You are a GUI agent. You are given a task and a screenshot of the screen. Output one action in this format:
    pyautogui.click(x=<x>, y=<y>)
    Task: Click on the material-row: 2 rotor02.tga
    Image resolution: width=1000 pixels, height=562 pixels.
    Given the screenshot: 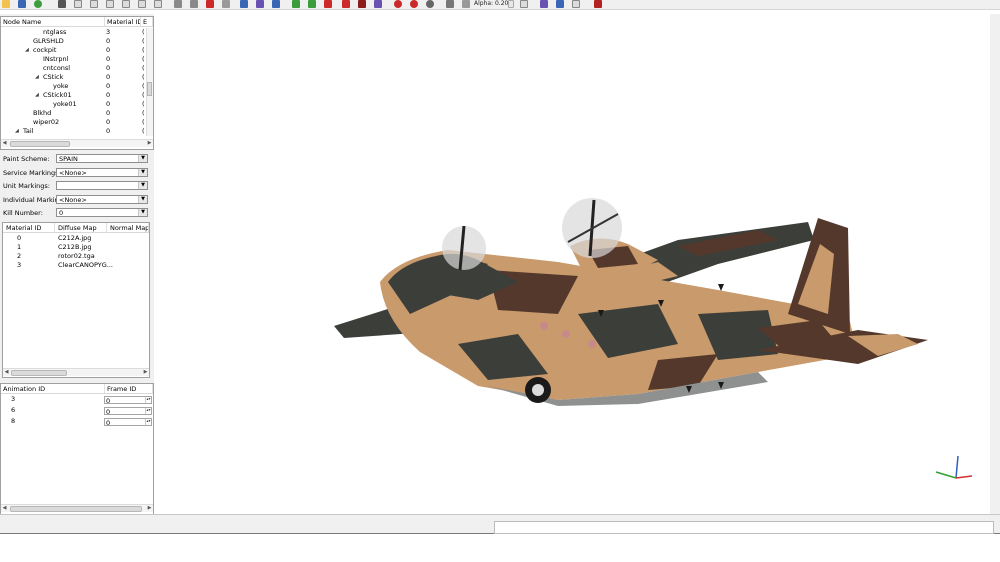 What is the action you would take?
    pyautogui.click(x=76, y=256)
    